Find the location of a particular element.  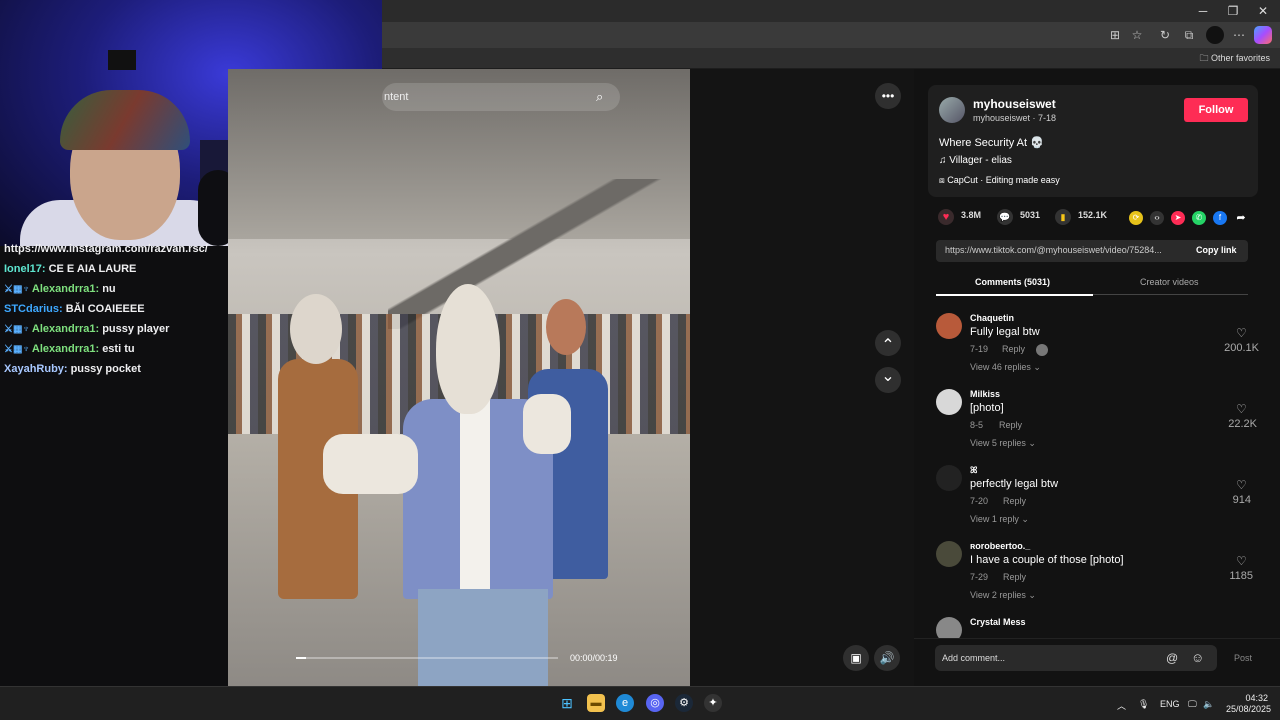

app-icon: ✦ is located at coordinates (713, 703).